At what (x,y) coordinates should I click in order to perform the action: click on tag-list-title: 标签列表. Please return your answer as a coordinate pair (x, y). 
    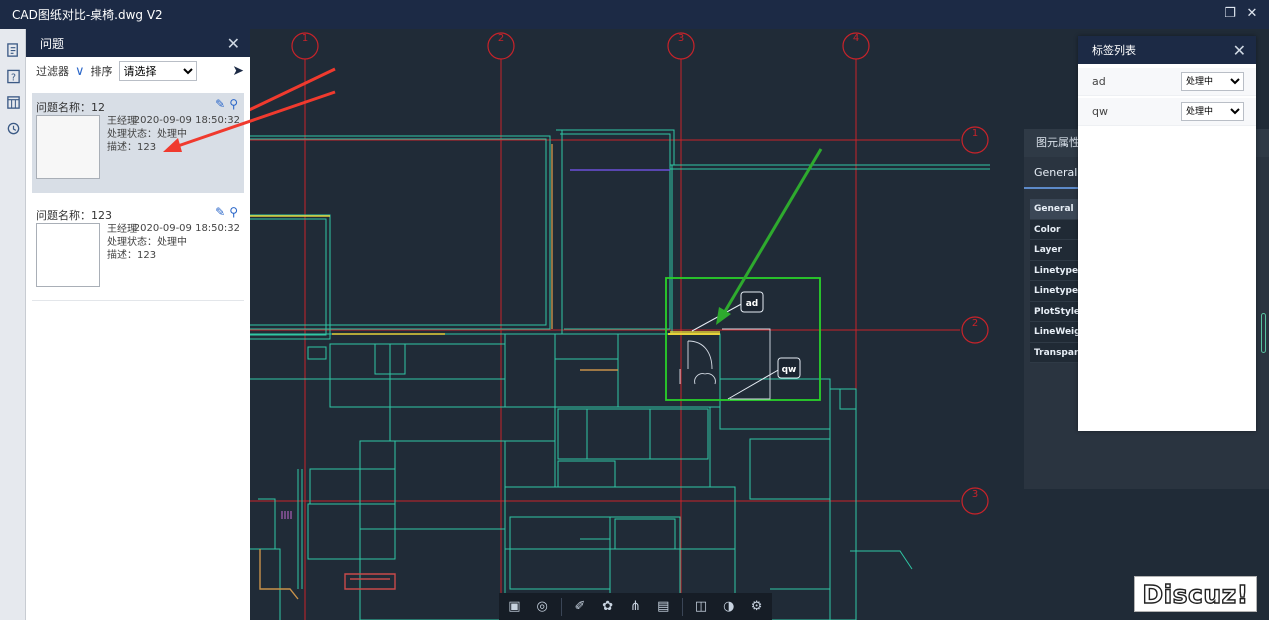
    Looking at the image, I should click on (1114, 50).